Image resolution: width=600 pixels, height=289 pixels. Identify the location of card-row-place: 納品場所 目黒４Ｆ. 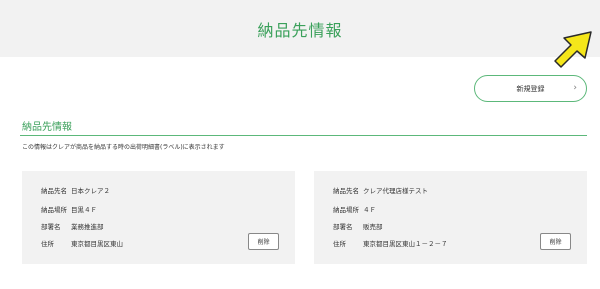
(69, 210).